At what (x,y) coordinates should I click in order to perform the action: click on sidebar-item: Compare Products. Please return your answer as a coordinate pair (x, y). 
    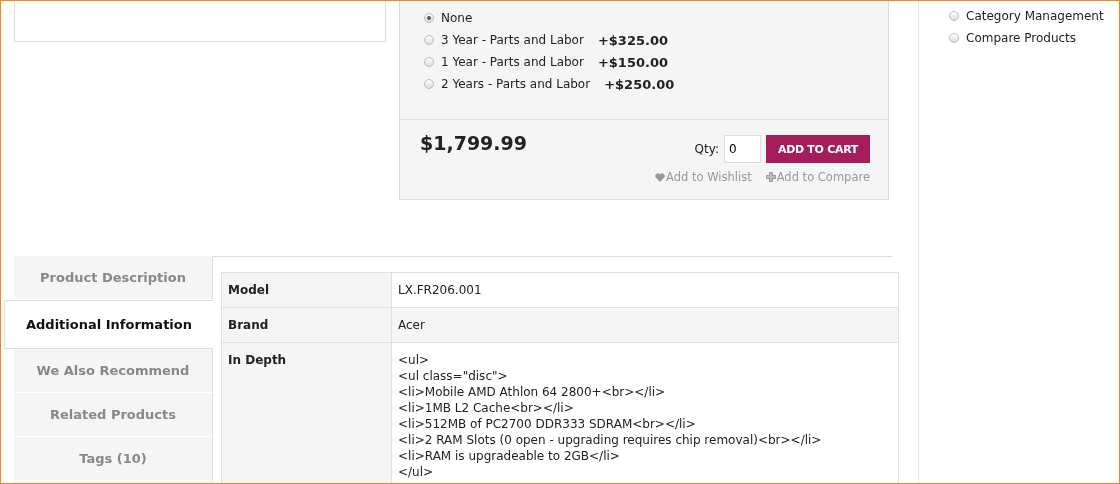
    Looking at the image, I should click on (1021, 38).